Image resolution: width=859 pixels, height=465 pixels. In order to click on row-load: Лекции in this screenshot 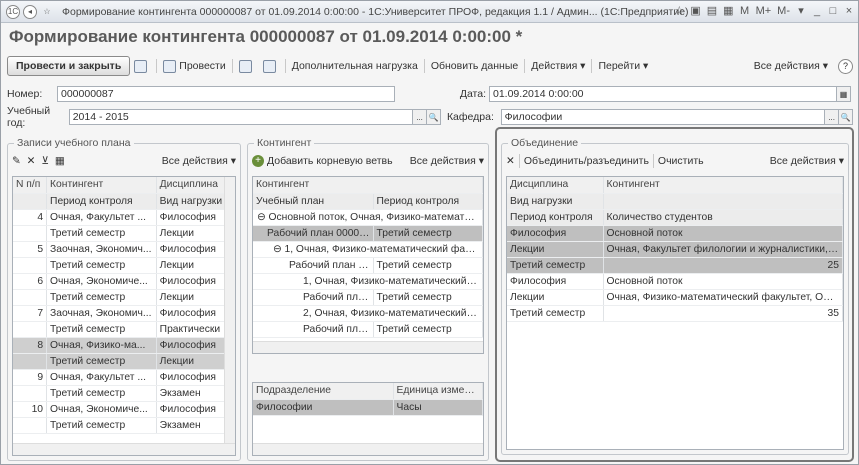, I will do `click(195, 265)`.